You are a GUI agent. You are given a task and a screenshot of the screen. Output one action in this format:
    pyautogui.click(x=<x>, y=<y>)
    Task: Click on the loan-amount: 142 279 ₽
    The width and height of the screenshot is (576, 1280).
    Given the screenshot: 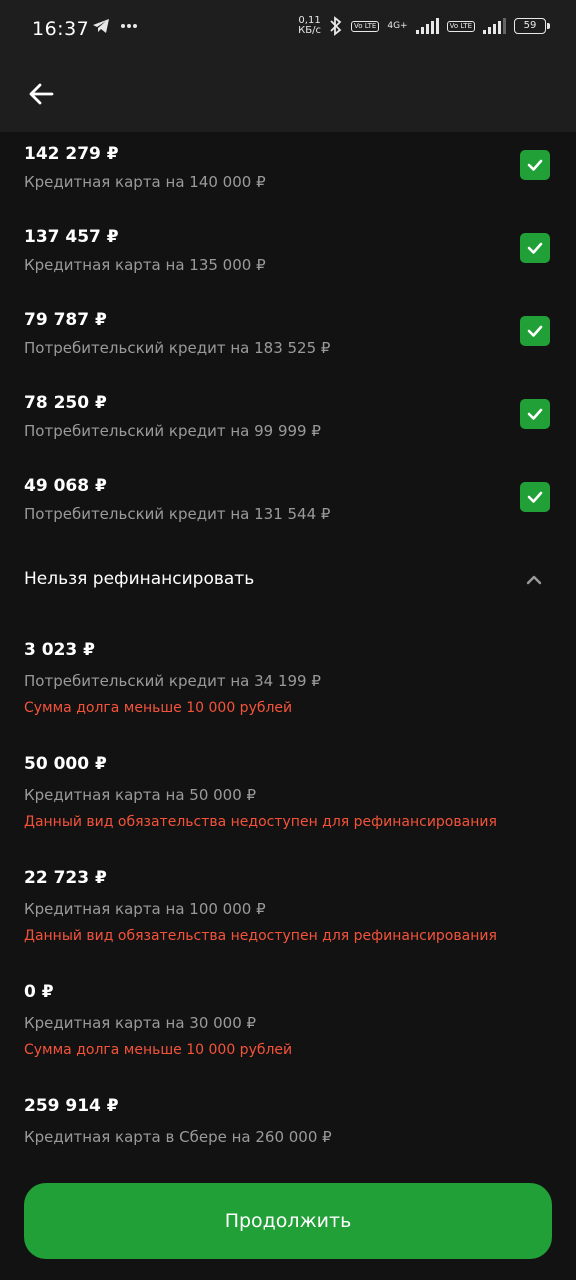 What is the action you would take?
    pyautogui.click(x=71, y=154)
    